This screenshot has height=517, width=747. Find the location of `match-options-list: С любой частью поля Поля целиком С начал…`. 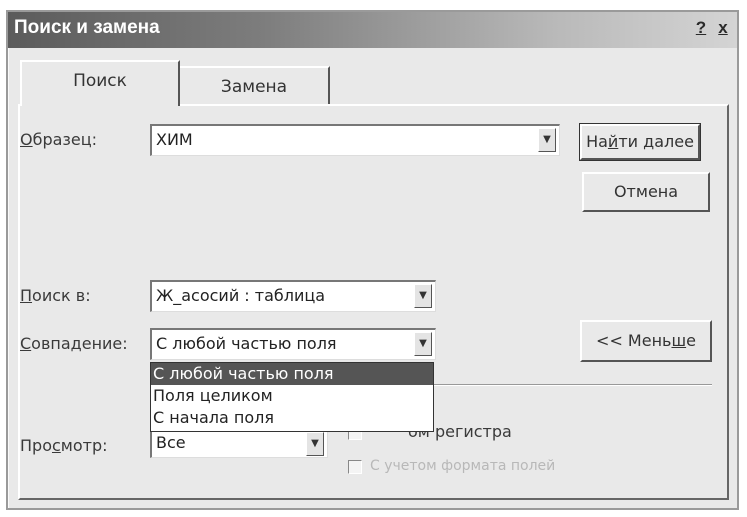

match-options-list: С любой частью поля Поля целиком С начал… is located at coordinates (292, 397).